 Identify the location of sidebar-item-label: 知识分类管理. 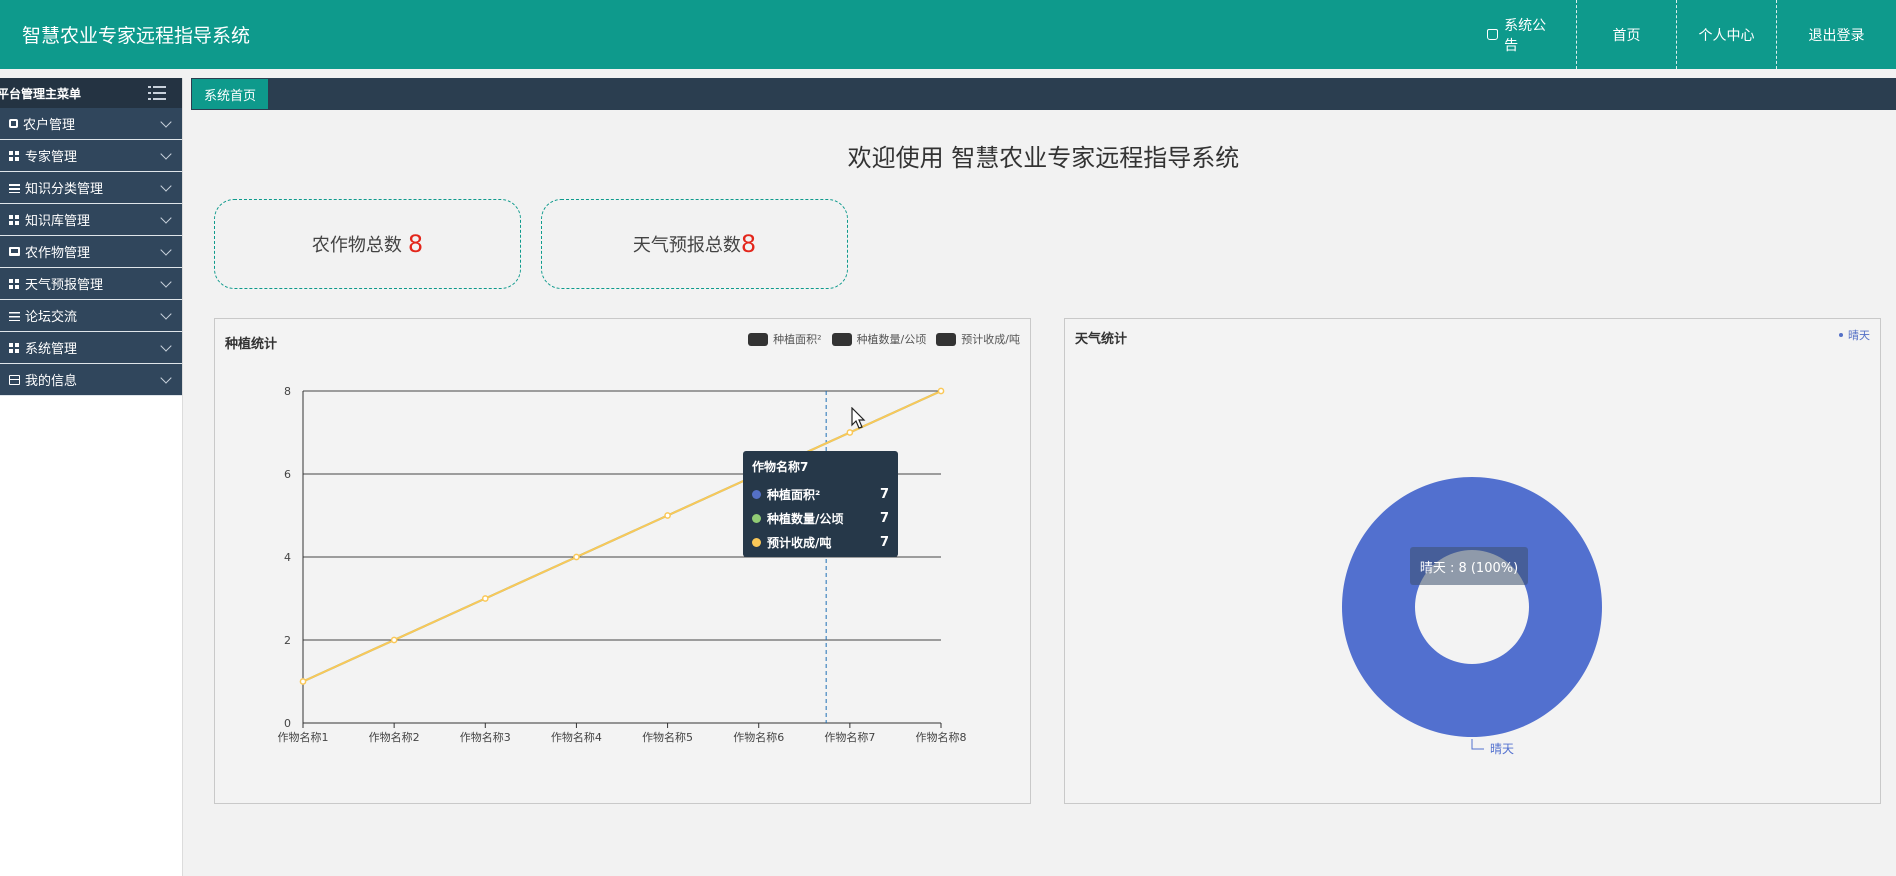
(64, 189).